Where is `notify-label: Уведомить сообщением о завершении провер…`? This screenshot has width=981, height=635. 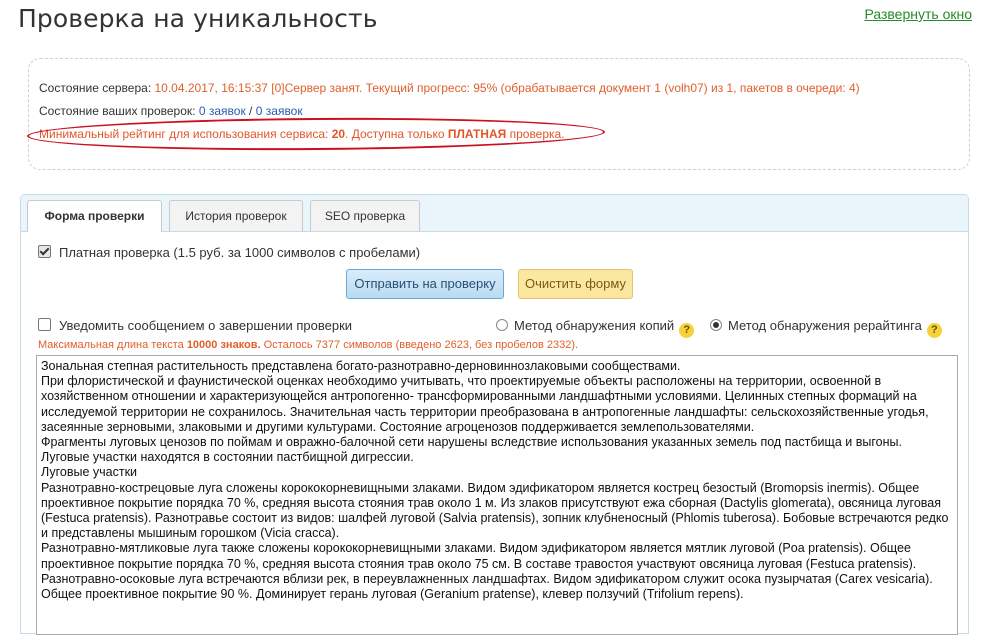
notify-label: Уведомить сообщением о завершении провер… is located at coordinates (206, 325).